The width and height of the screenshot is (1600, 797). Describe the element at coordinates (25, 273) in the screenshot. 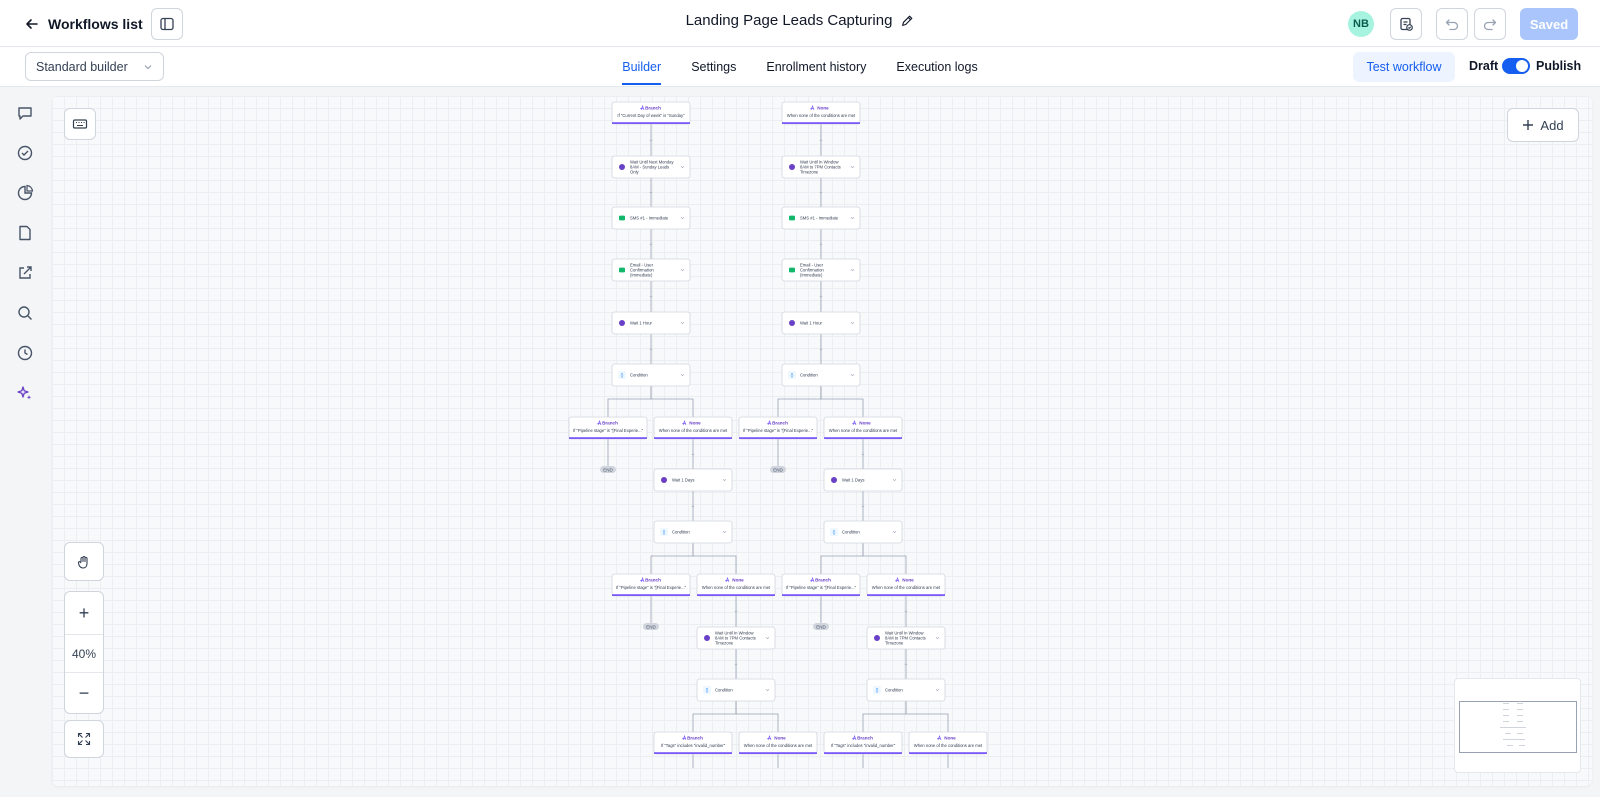

I see `external-link-icon` at that location.